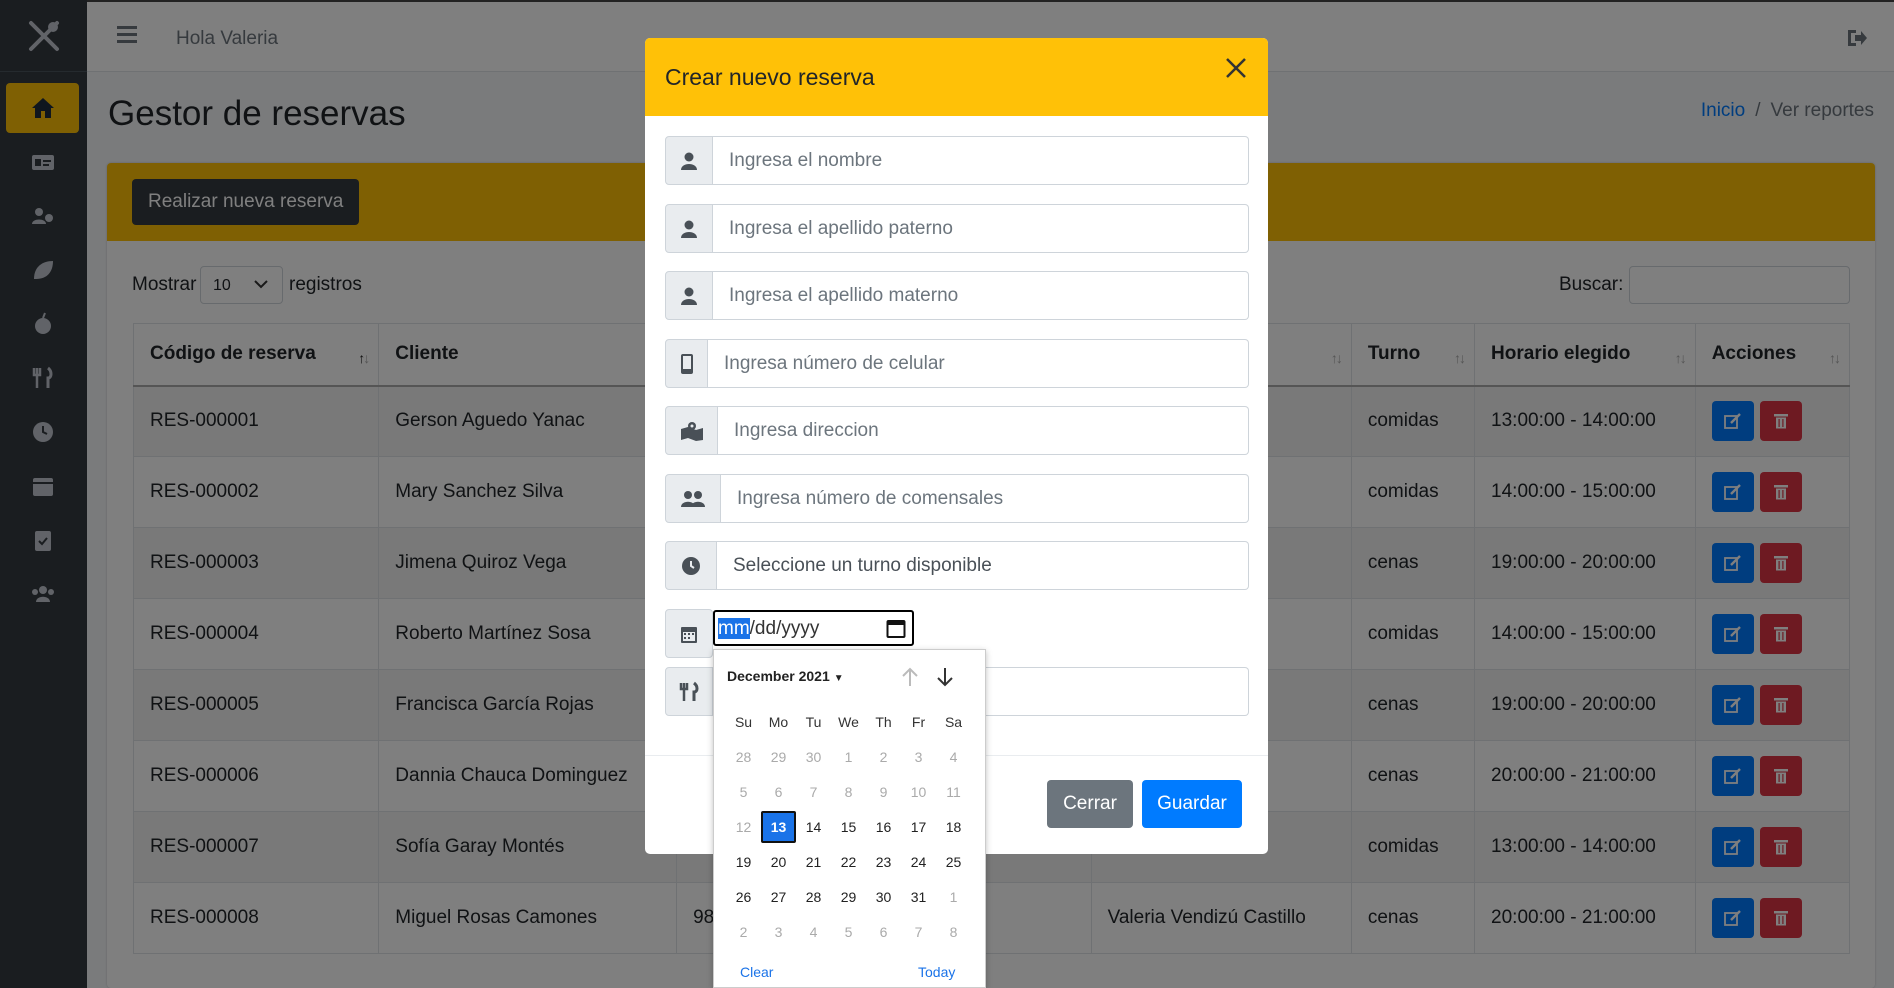 Image resolution: width=1894 pixels, height=988 pixels. Describe the element at coordinates (686, 363) in the screenshot. I see `mobile-icon` at that location.